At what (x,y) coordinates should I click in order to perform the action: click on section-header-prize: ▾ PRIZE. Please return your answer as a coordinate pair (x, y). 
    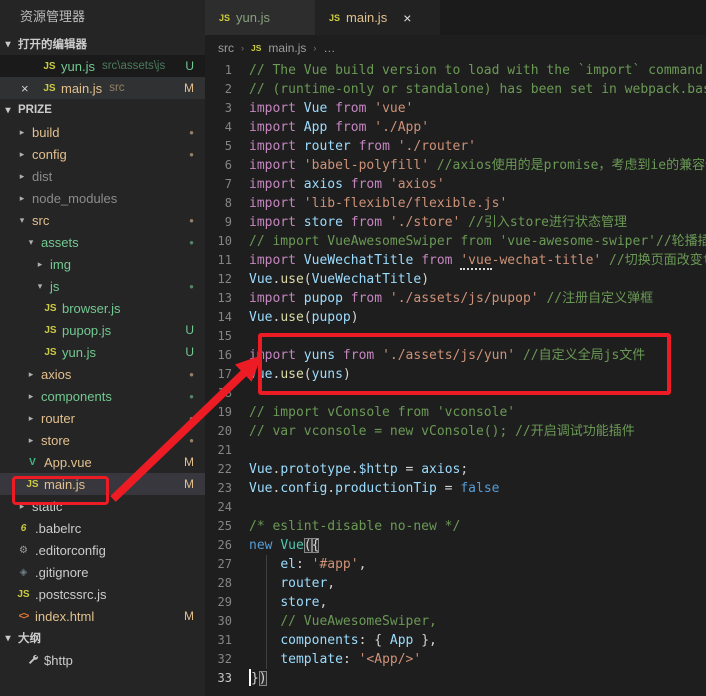
    Looking at the image, I should click on (102, 110).